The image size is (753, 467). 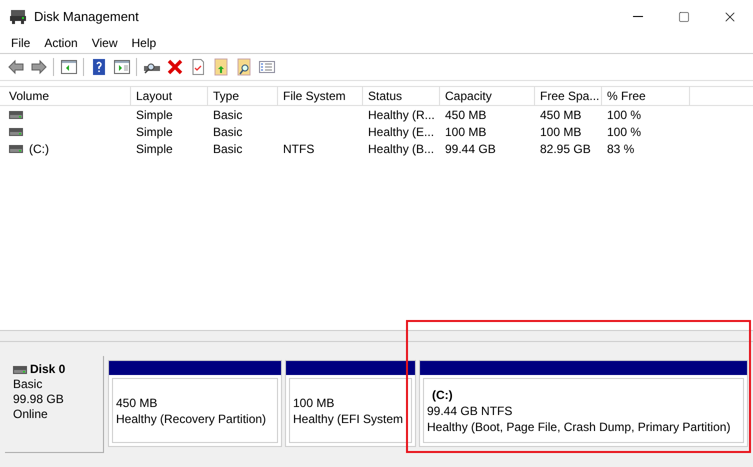 What do you see at coordinates (684, 16) in the screenshot?
I see `maximize-icon` at bounding box center [684, 16].